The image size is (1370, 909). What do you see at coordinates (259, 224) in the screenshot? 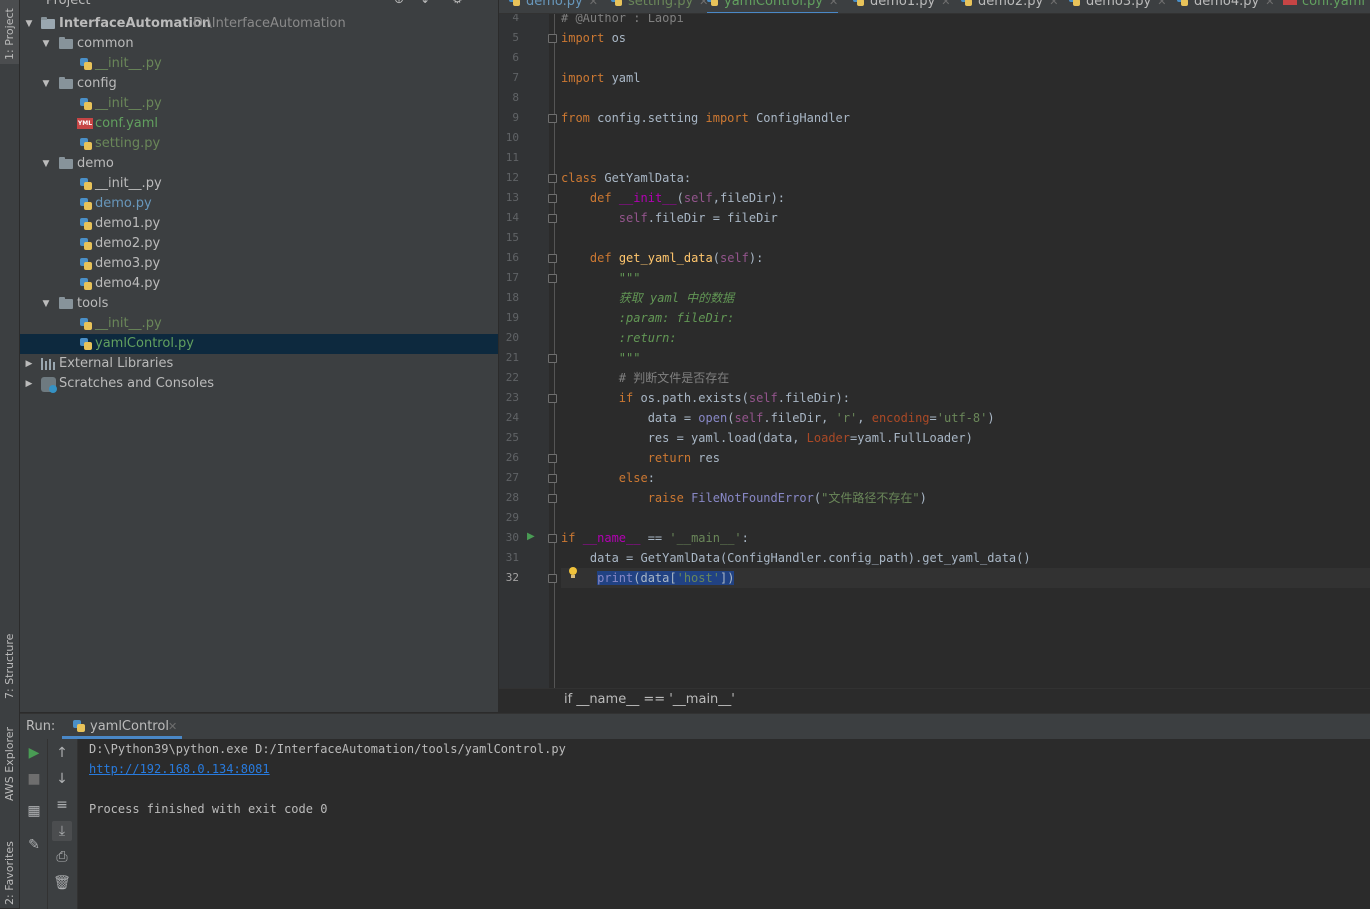
I see `tree-file: demo1.py` at bounding box center [259, 224].